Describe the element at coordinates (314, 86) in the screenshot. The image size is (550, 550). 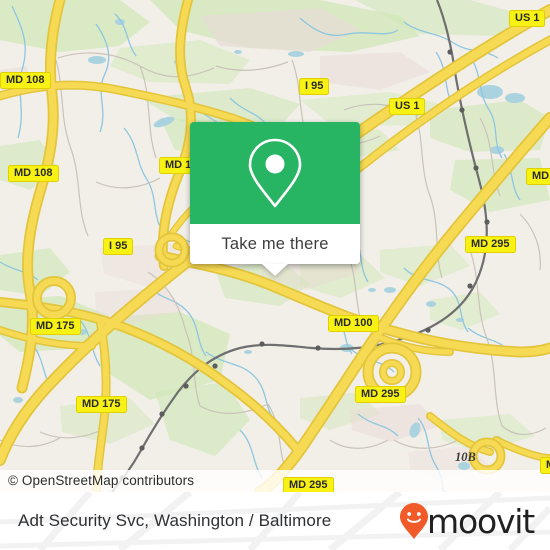
I see `shield-i95-top: I 95` at that location.